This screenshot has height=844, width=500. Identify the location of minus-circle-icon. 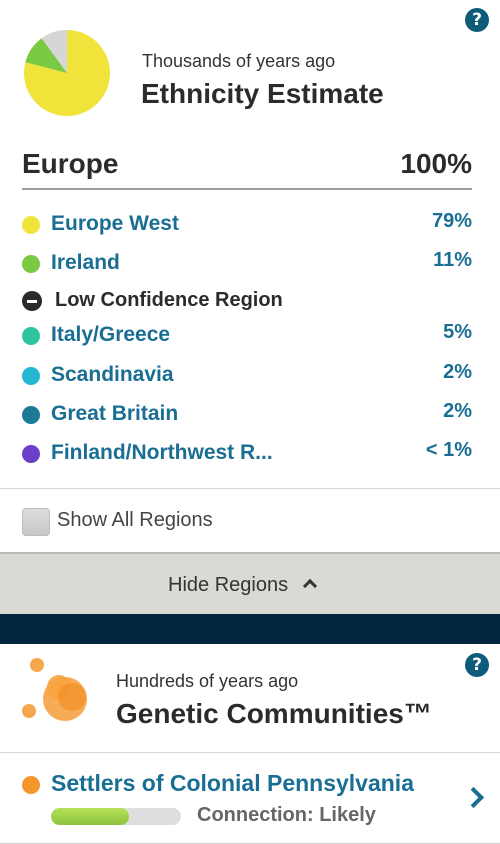
(32, 301).